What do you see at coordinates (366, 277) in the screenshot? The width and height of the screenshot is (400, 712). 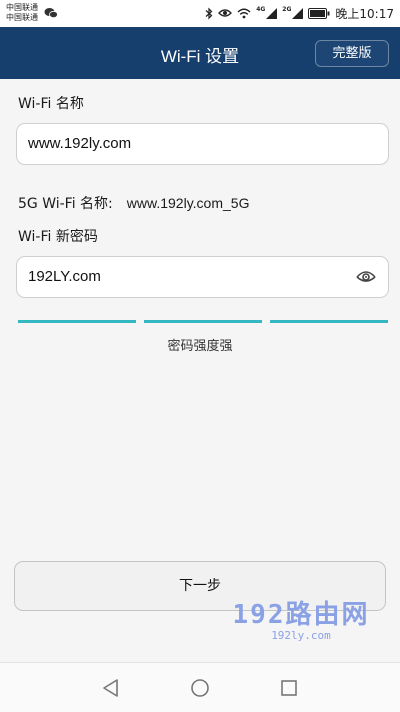 I see `show-password-eye-icon` at bounding box center [366, 277].